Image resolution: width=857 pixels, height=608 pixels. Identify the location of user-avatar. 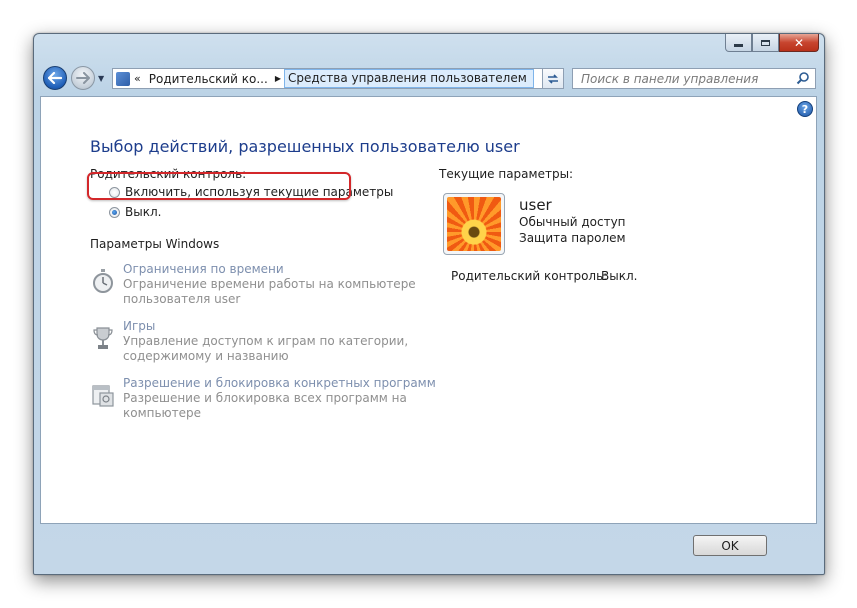
(474, 224).